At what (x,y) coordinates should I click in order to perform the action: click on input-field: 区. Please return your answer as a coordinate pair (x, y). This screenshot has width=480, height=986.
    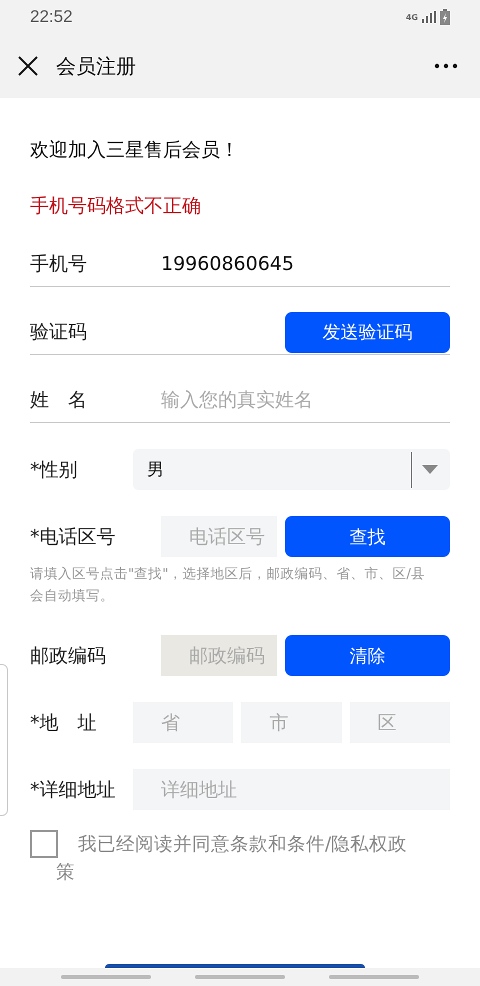
    Looking at the image, I should click on (400, 722).